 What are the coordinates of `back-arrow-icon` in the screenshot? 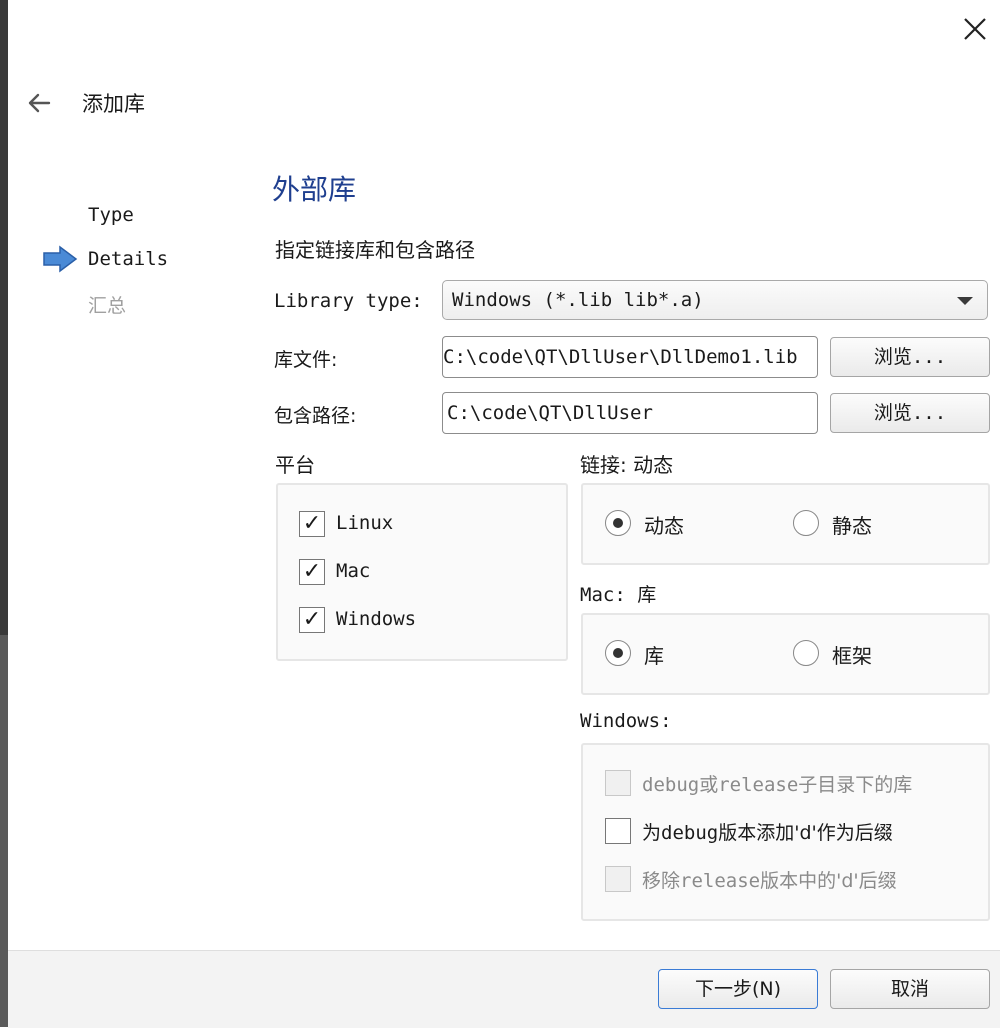 It's located at (39, 103).